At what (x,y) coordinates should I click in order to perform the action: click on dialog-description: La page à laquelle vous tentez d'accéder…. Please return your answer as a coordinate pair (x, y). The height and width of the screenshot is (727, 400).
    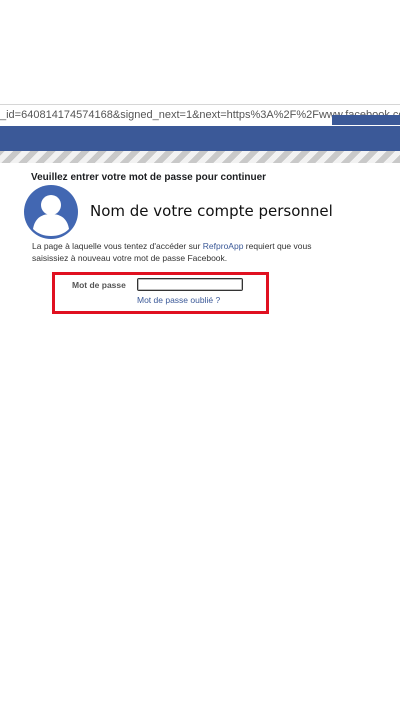
    Looking at the image, I should click on (182, 252).